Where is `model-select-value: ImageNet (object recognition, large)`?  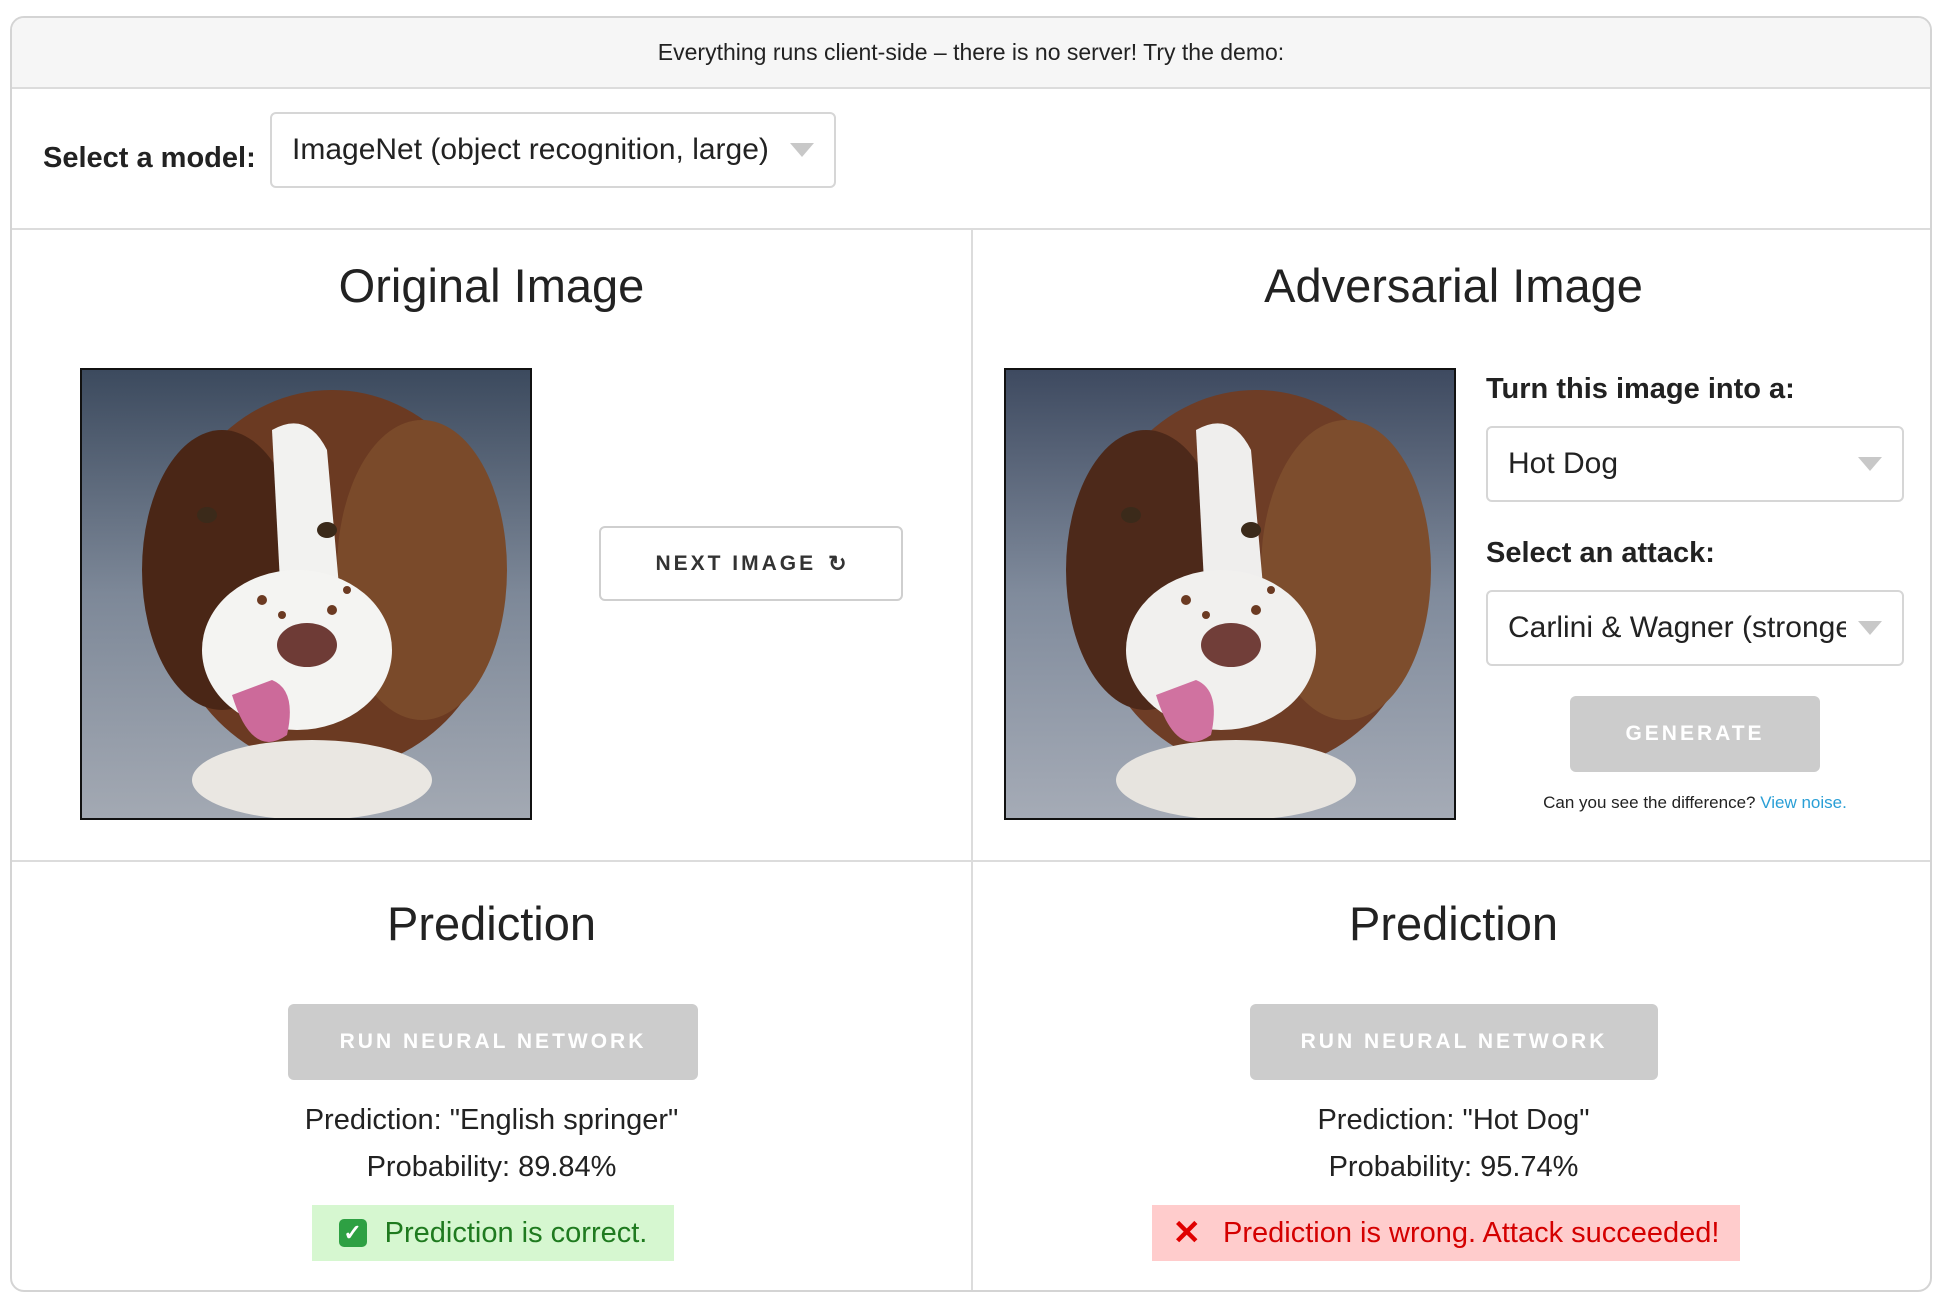
model-select-value: ImageNet (object recognition, large) is located at coordinates (530, 149).